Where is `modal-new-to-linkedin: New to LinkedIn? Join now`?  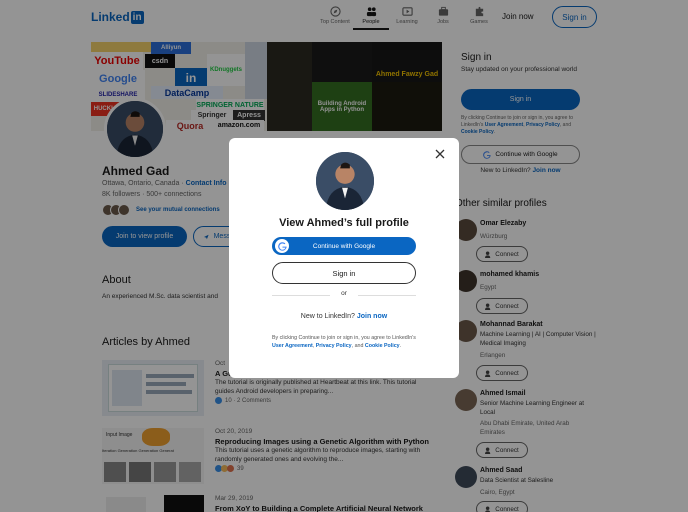
modal-new-to-linkedin: New to LinkedIn? Join now is located at coordinates (344, 316).